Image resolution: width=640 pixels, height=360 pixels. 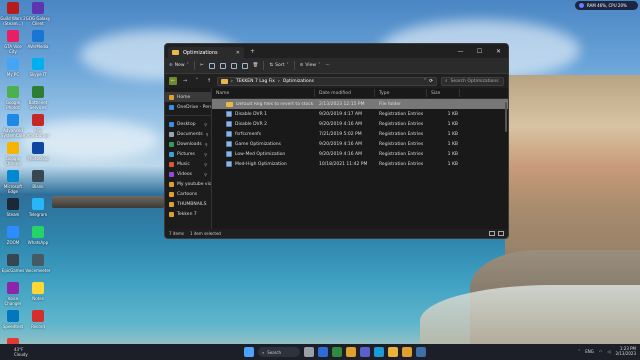 What do you see at coordinates (13, 319) in the screenshot?
I see `desktop-icon: Speedtest` at bounding box center [13, 319].